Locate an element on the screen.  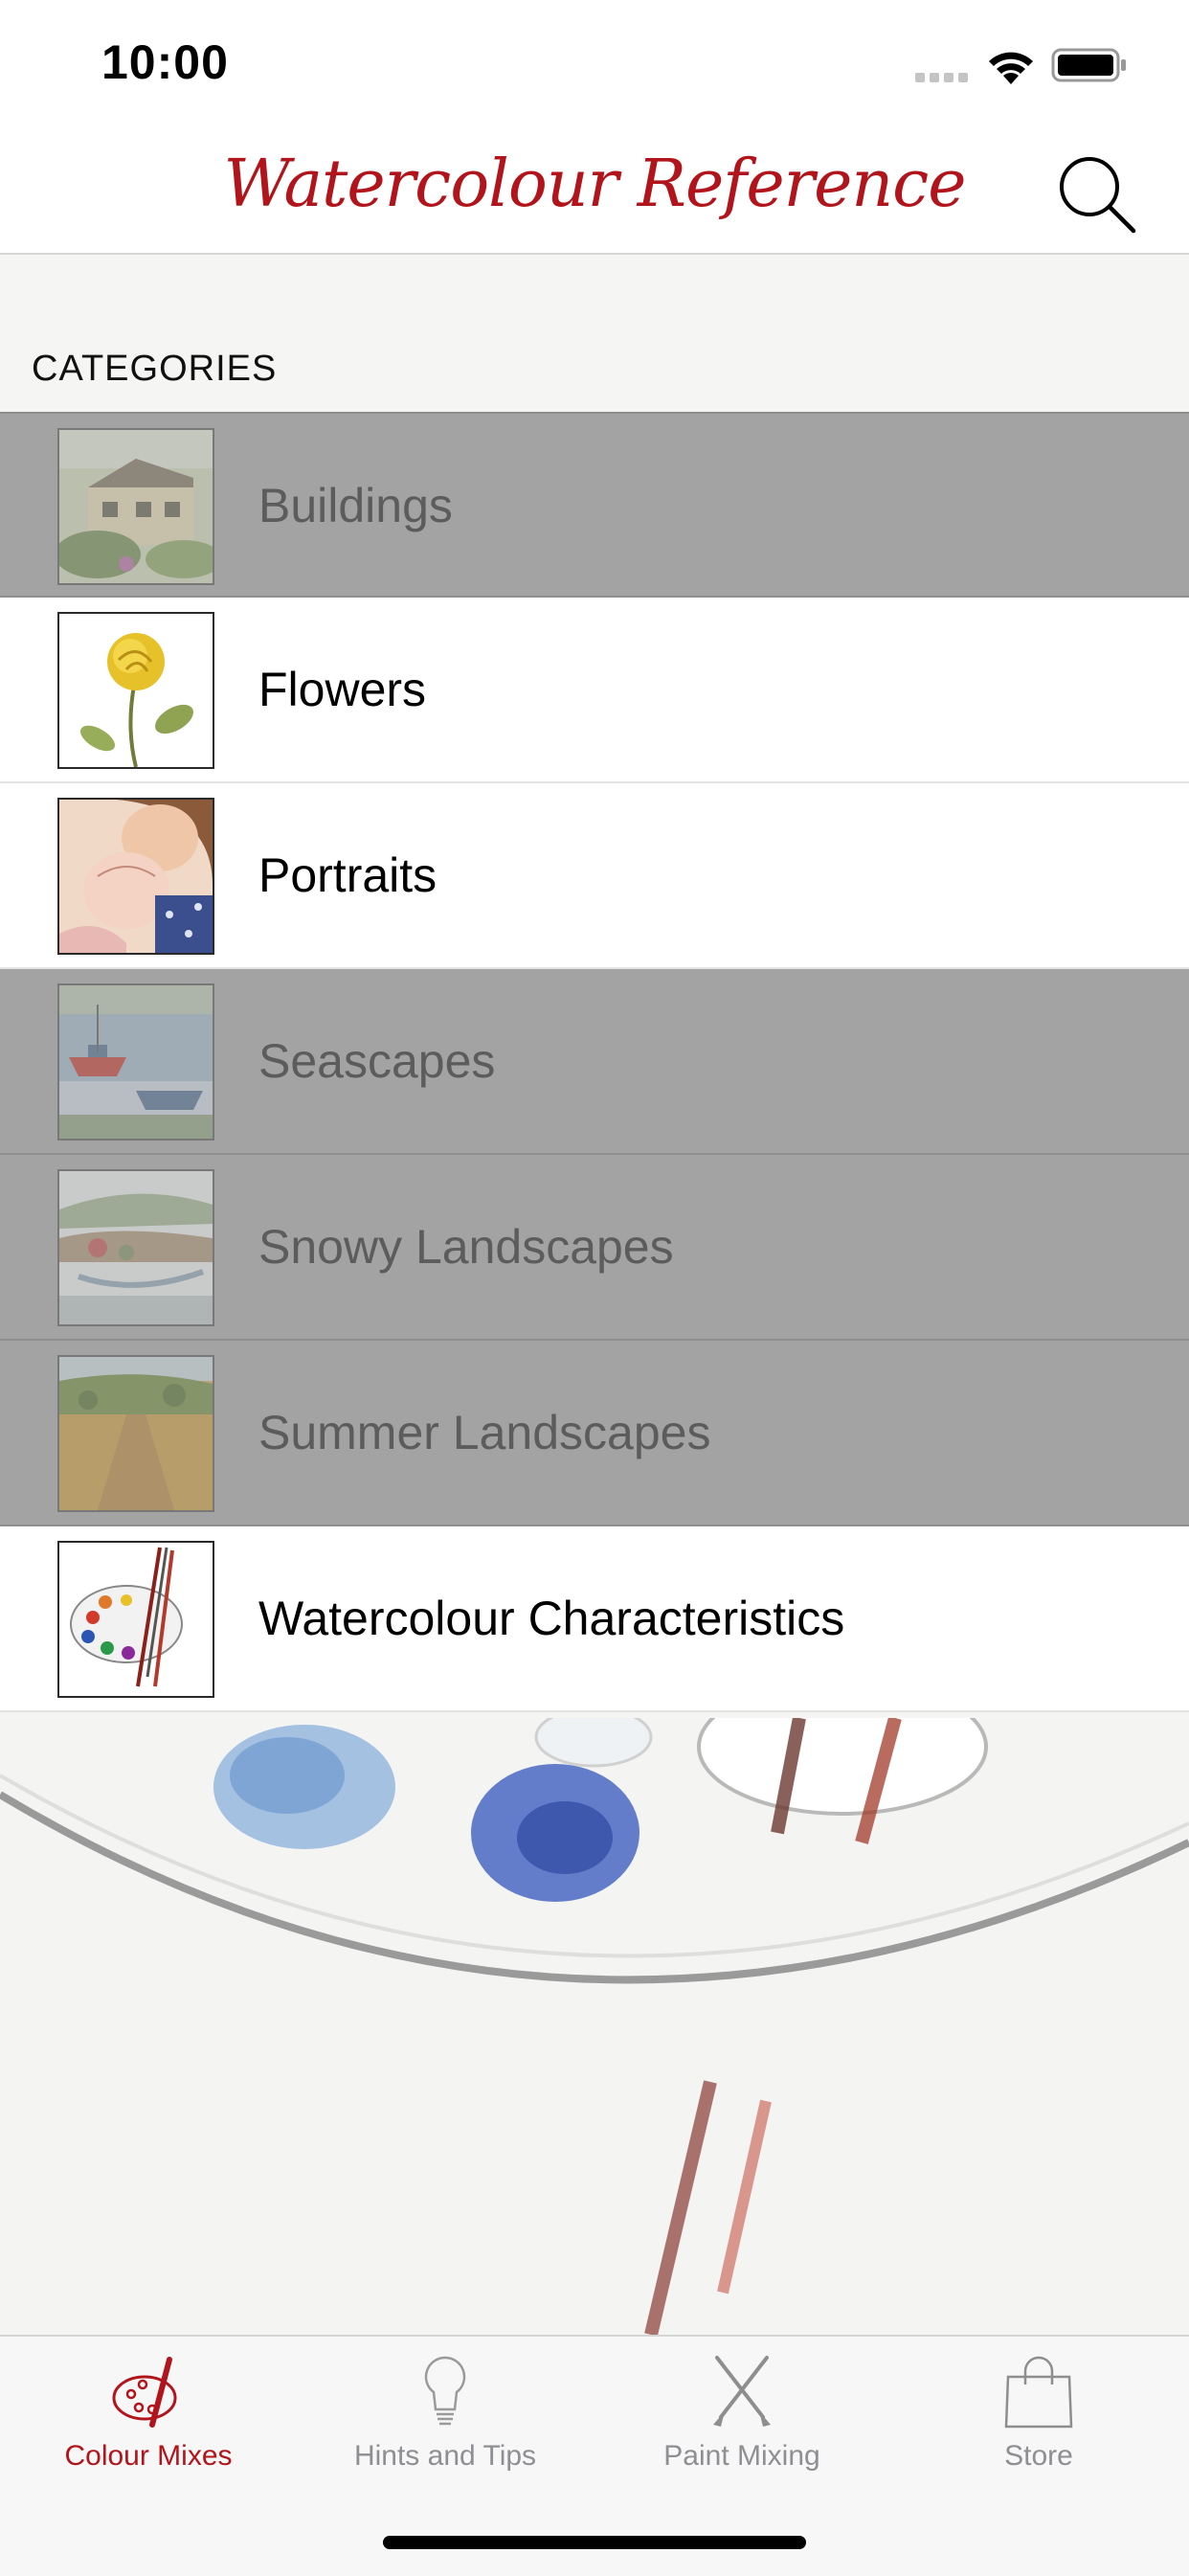
category-label: Snowy Landscapes is located at coordinates (466, 1247).